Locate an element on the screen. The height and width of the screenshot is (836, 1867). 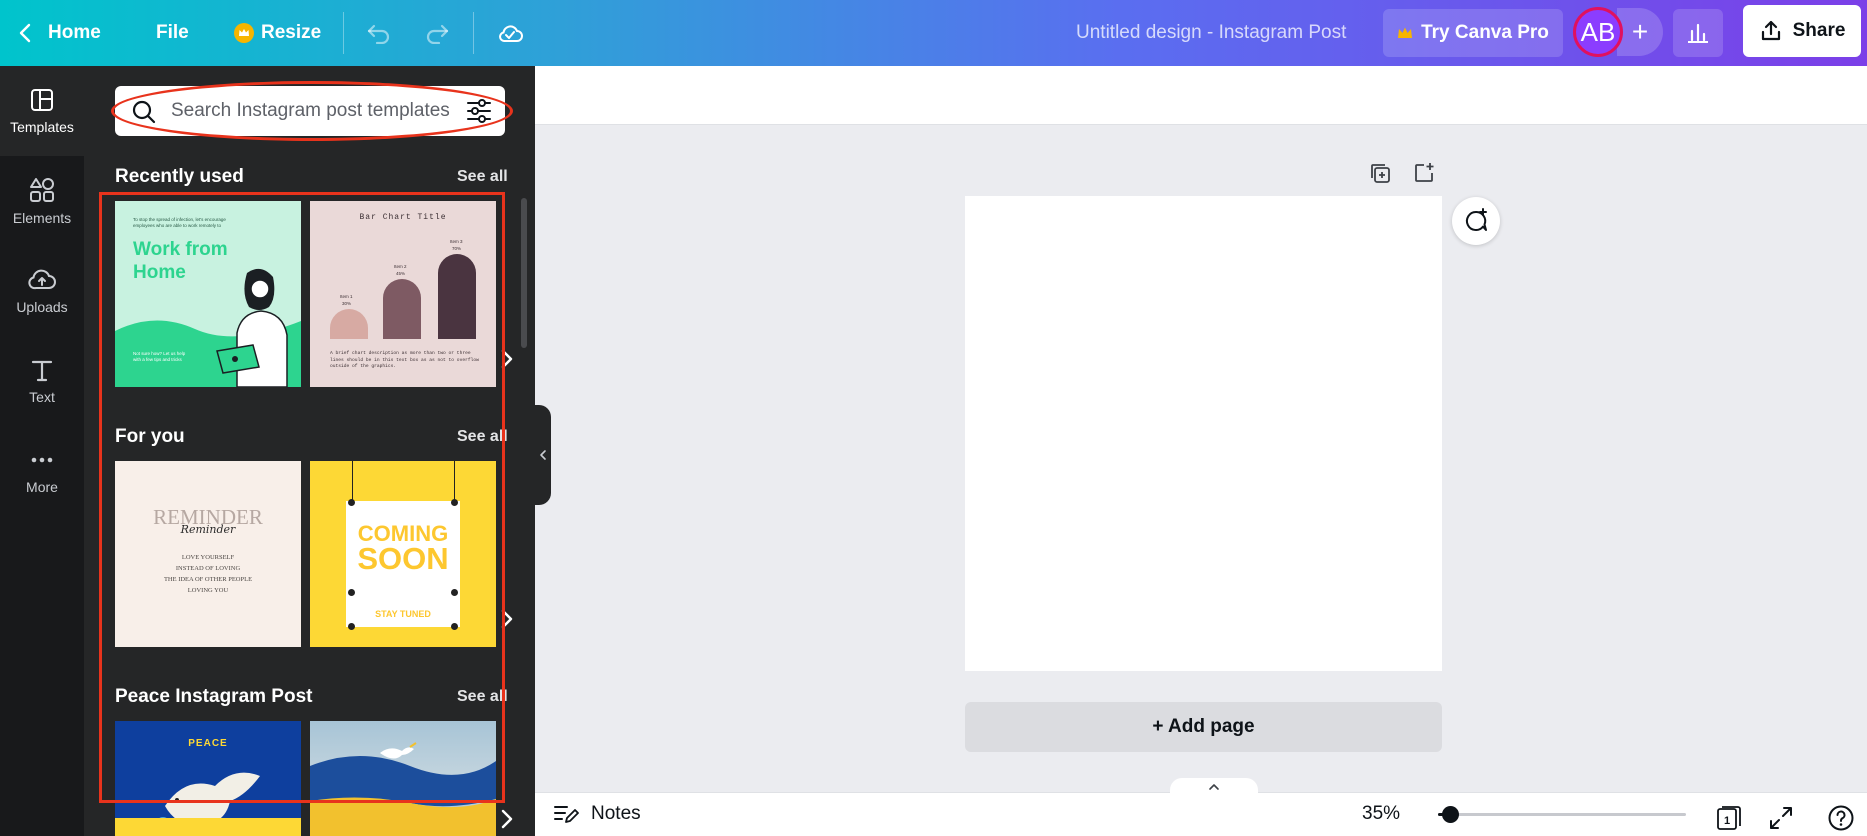
comment-add-icon is located at coordinates (1476, 219).